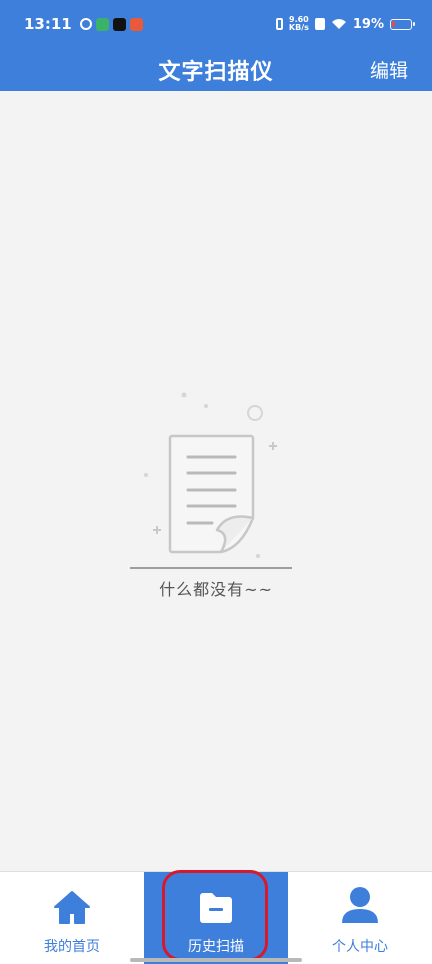 Image resolution: width=432 pixels, height=964 pixels. I want to click on status-time: 13:11, so click(48, 24).